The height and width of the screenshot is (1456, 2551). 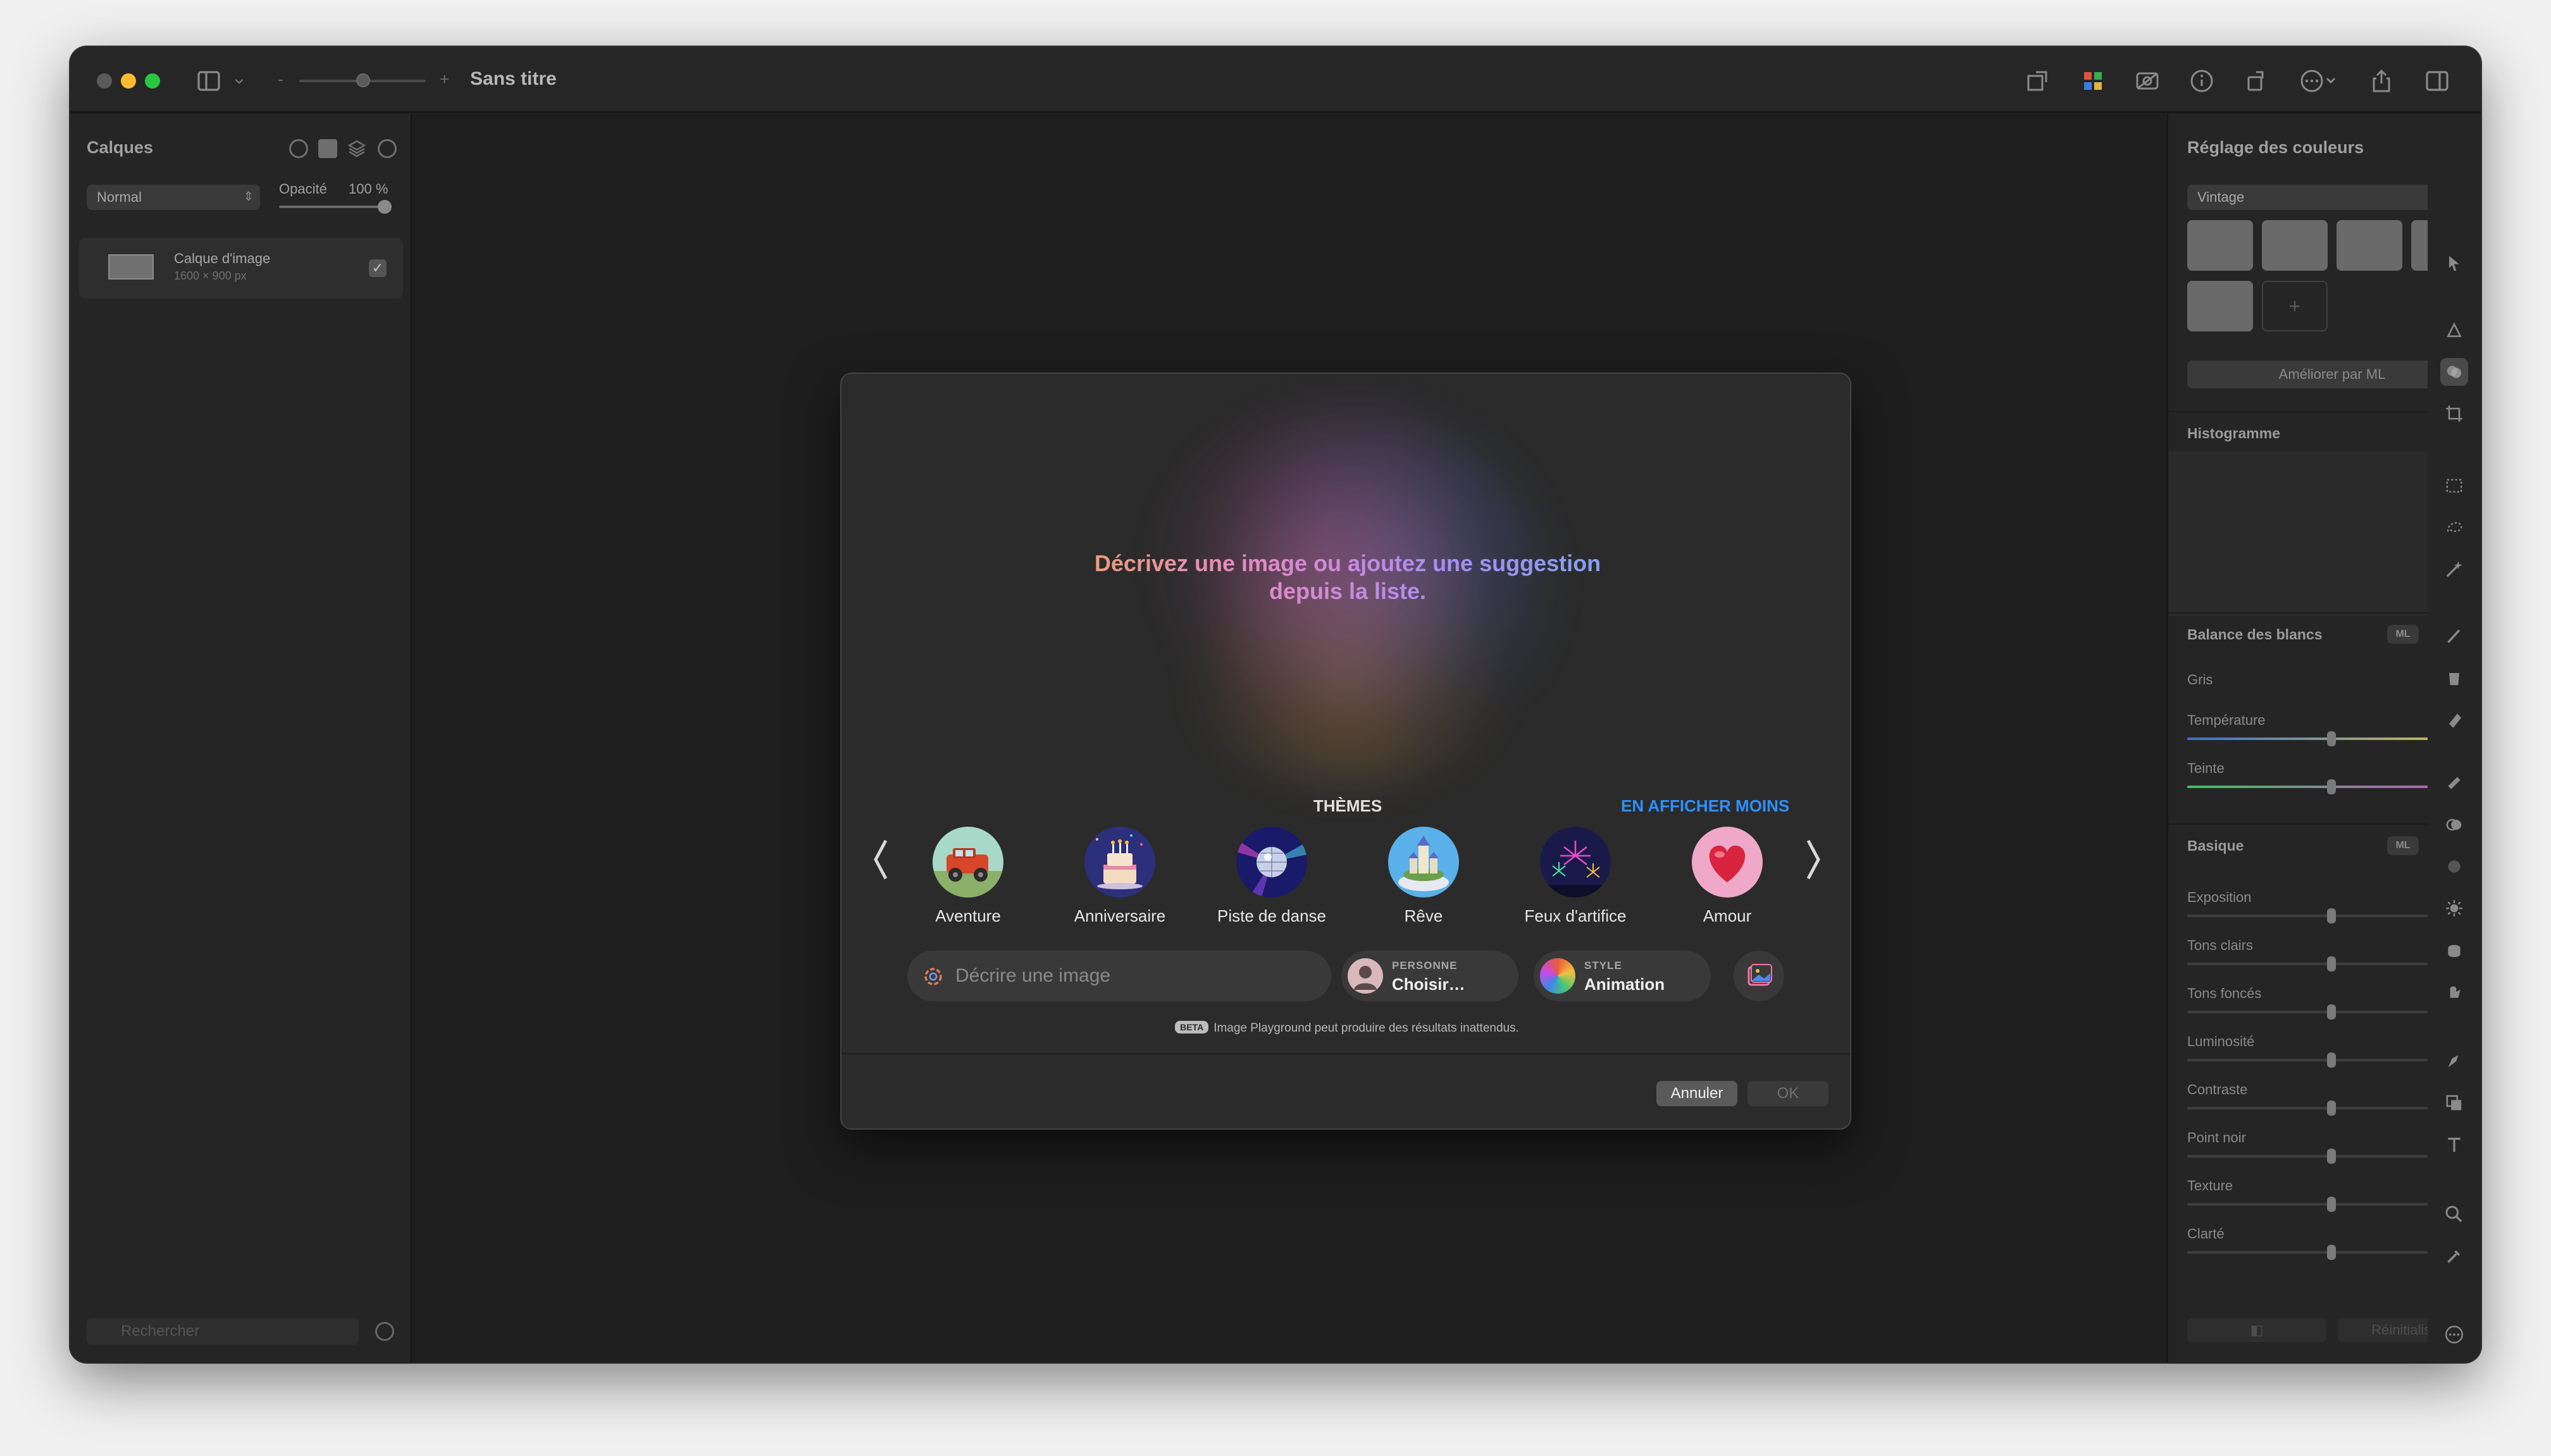 What do you see at coordinates (385, 207) in the screenshot?
I see `opacity-slider-knob` at bounding box center [385, 207].